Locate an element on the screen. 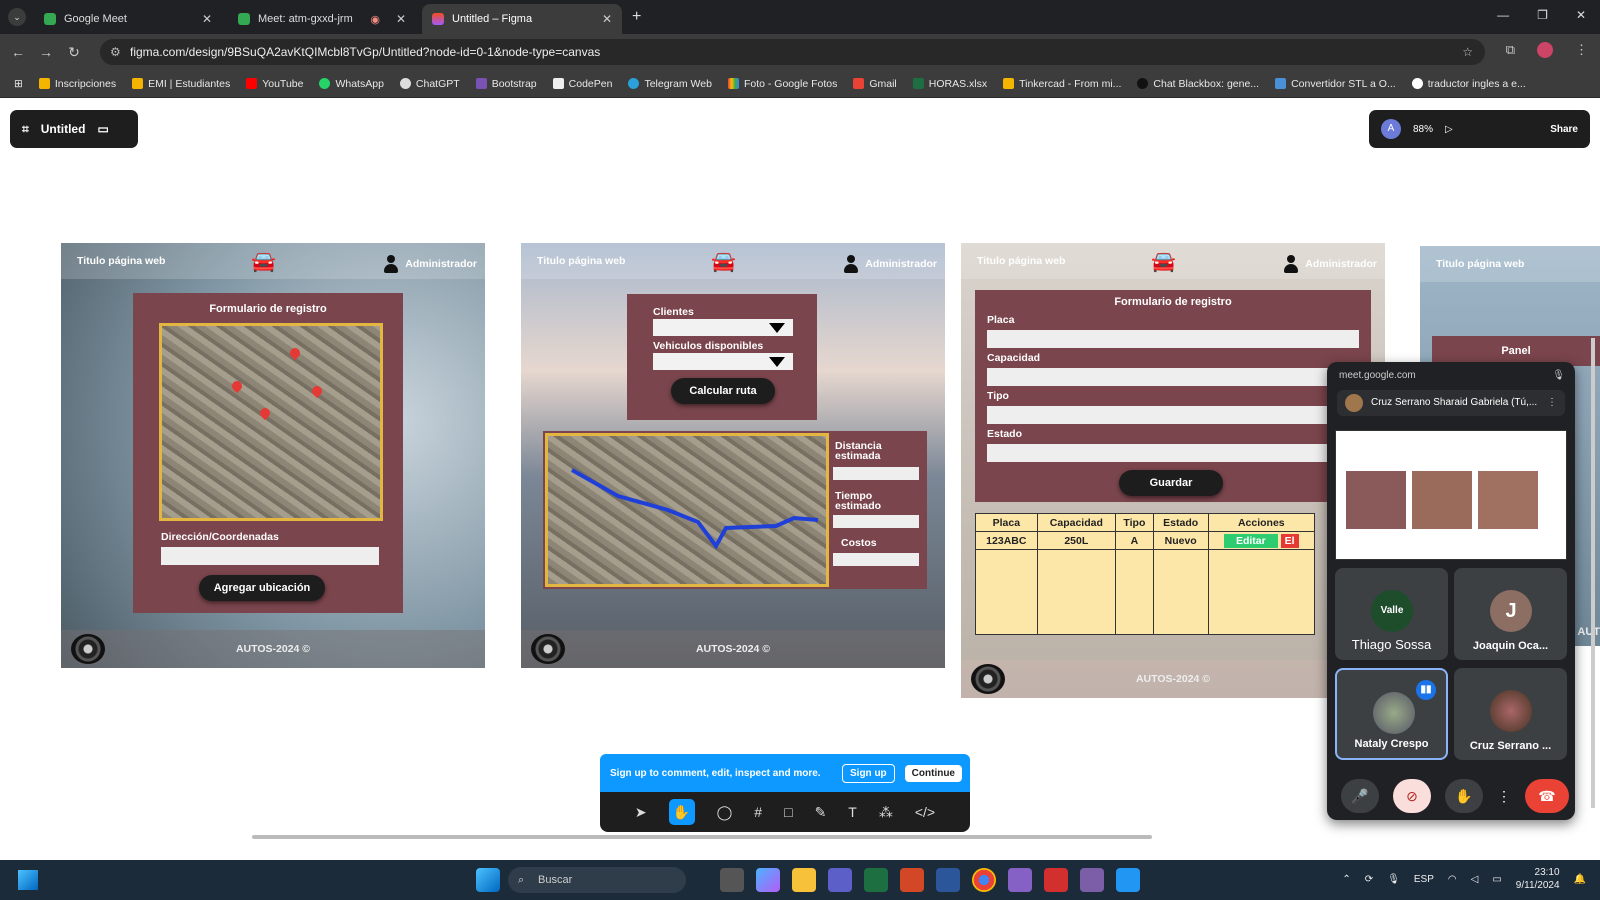 This screenshot has width=1600, height=900. figma-file-menu: ⌗ Untitled ▭ is located at coordinates (74, 129).